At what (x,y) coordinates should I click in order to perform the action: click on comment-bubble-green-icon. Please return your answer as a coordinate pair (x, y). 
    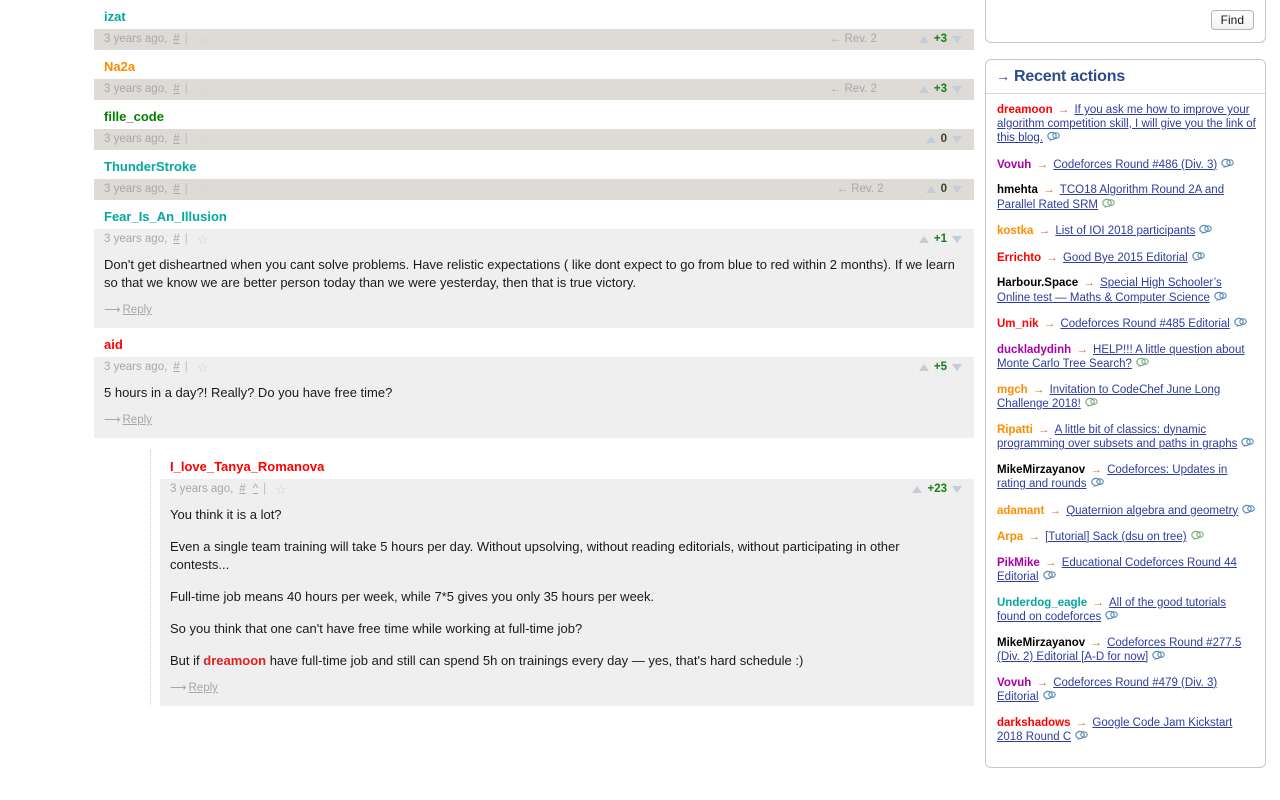
    Looking at the image, I should click on (1197, 538).